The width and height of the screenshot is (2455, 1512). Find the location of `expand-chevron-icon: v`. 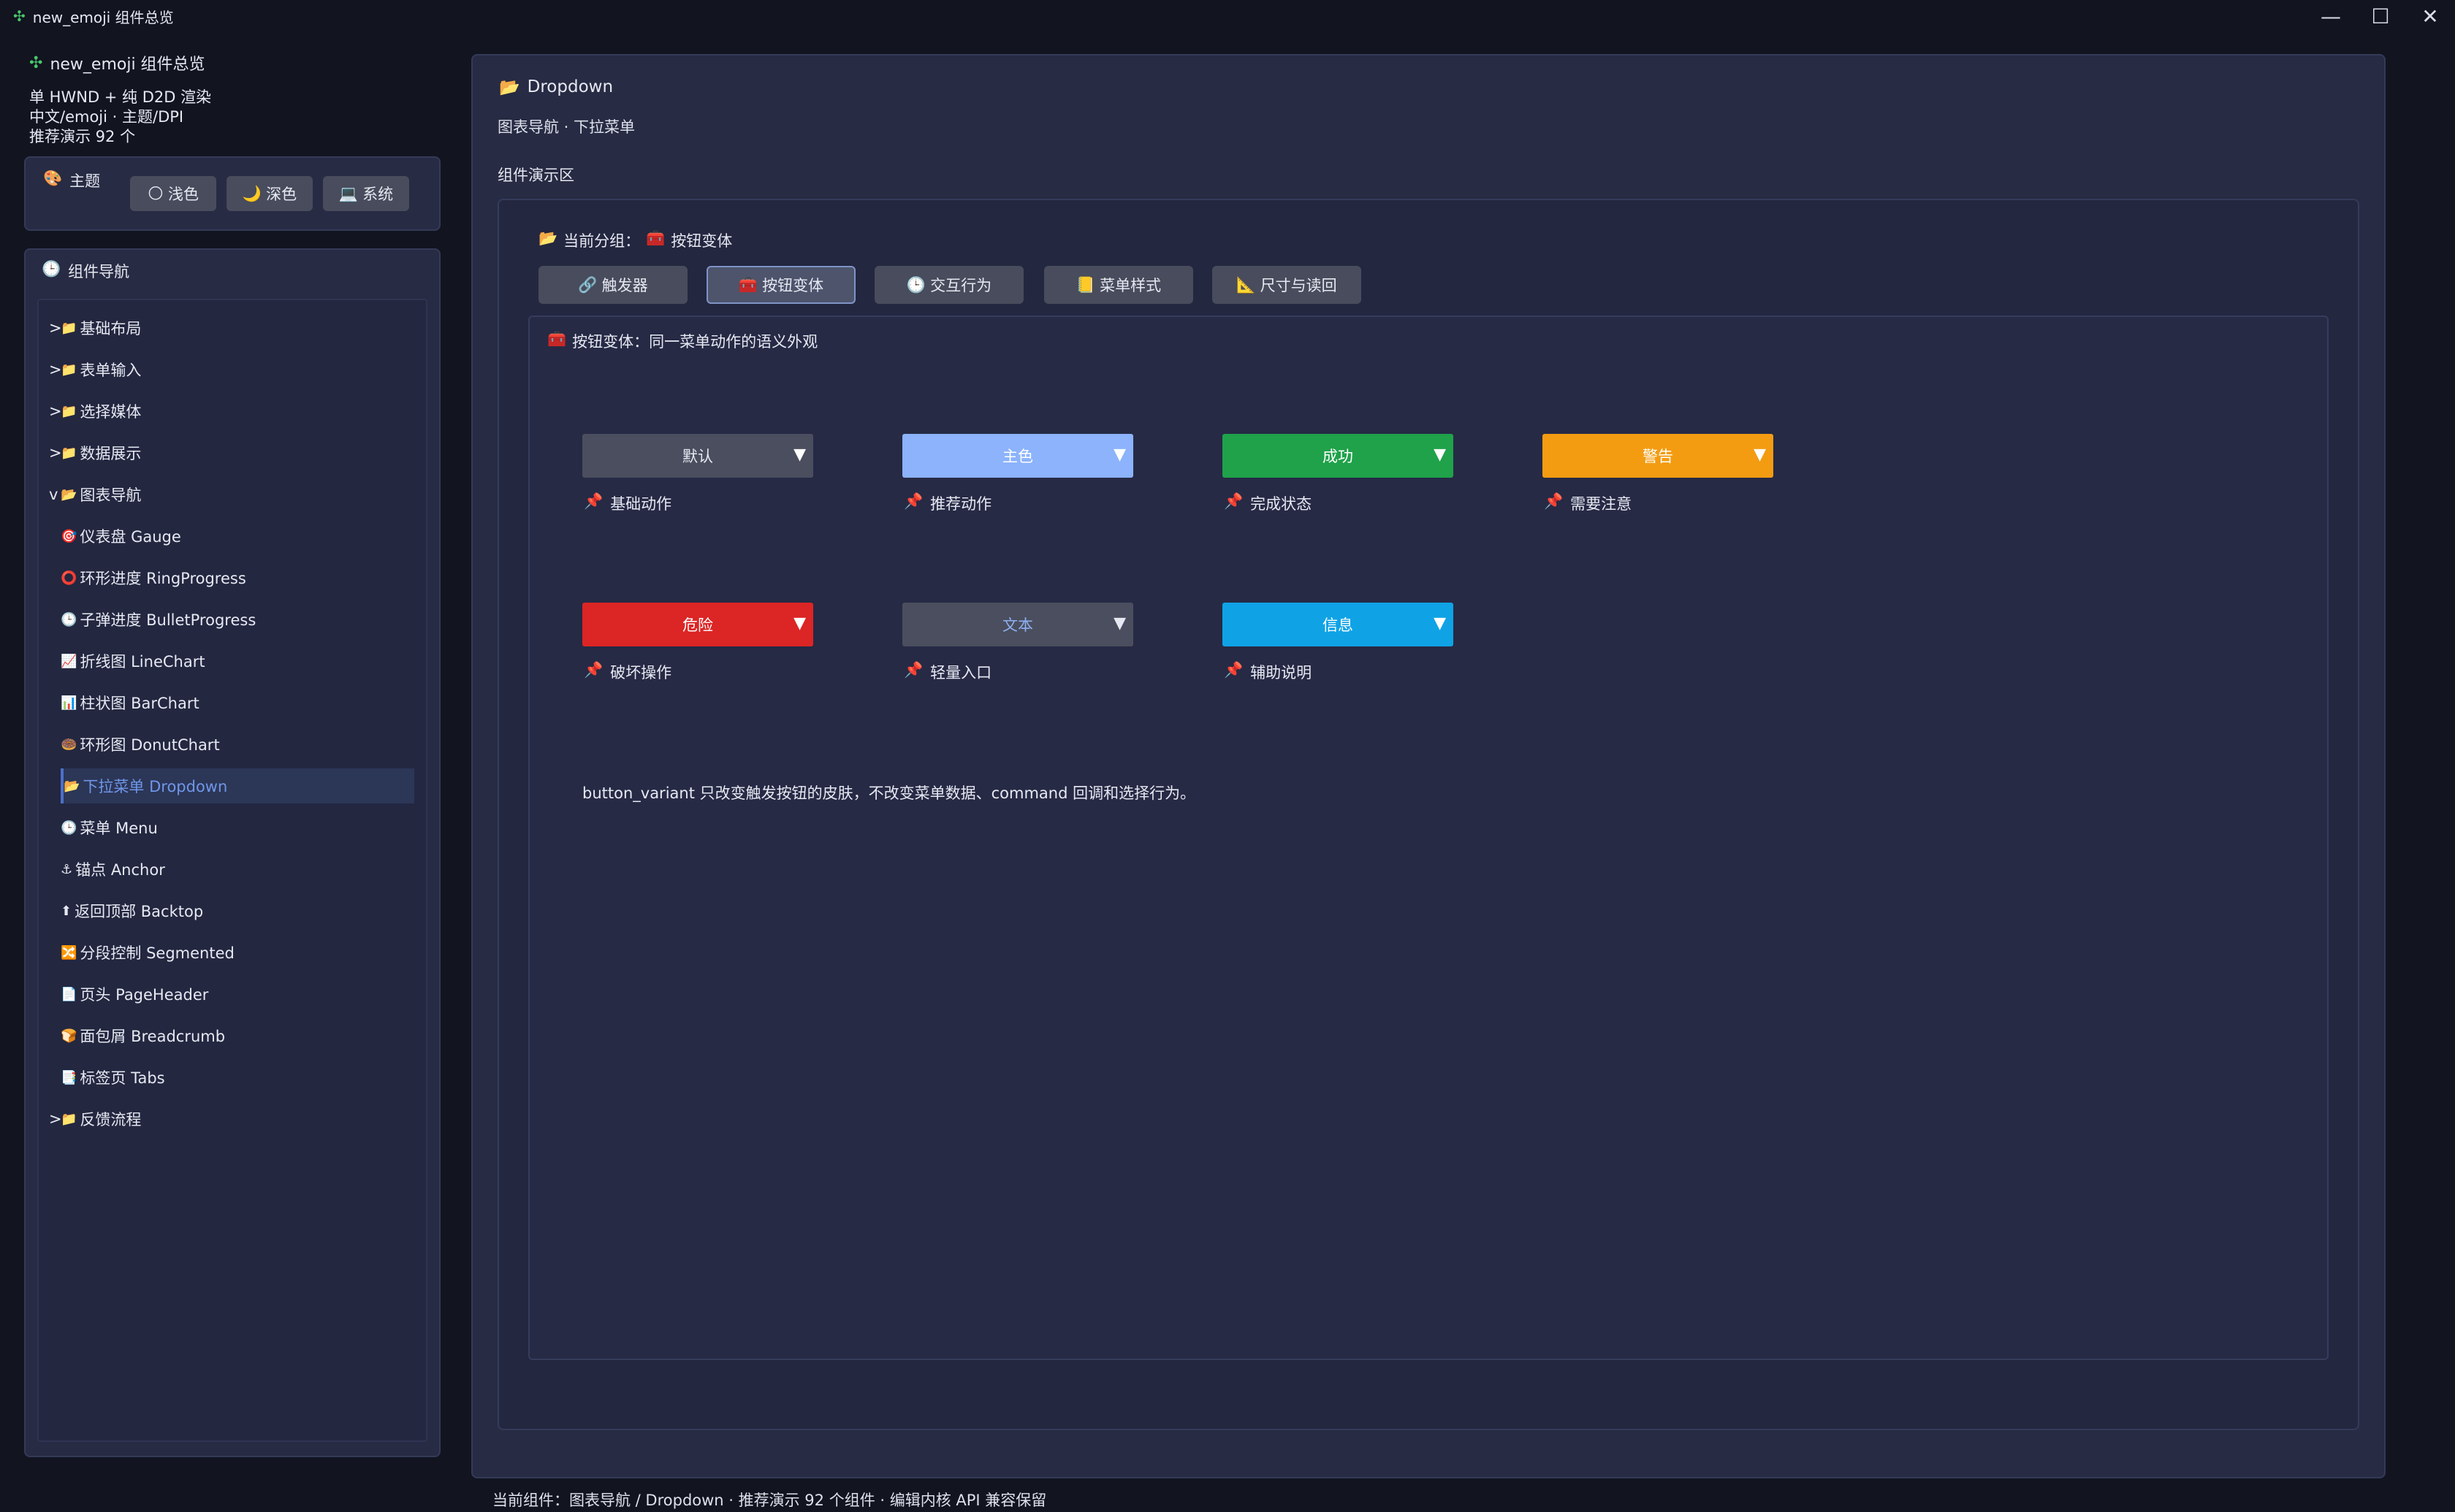

expand-chevron-icon: v is located at coordinates (53, 494).